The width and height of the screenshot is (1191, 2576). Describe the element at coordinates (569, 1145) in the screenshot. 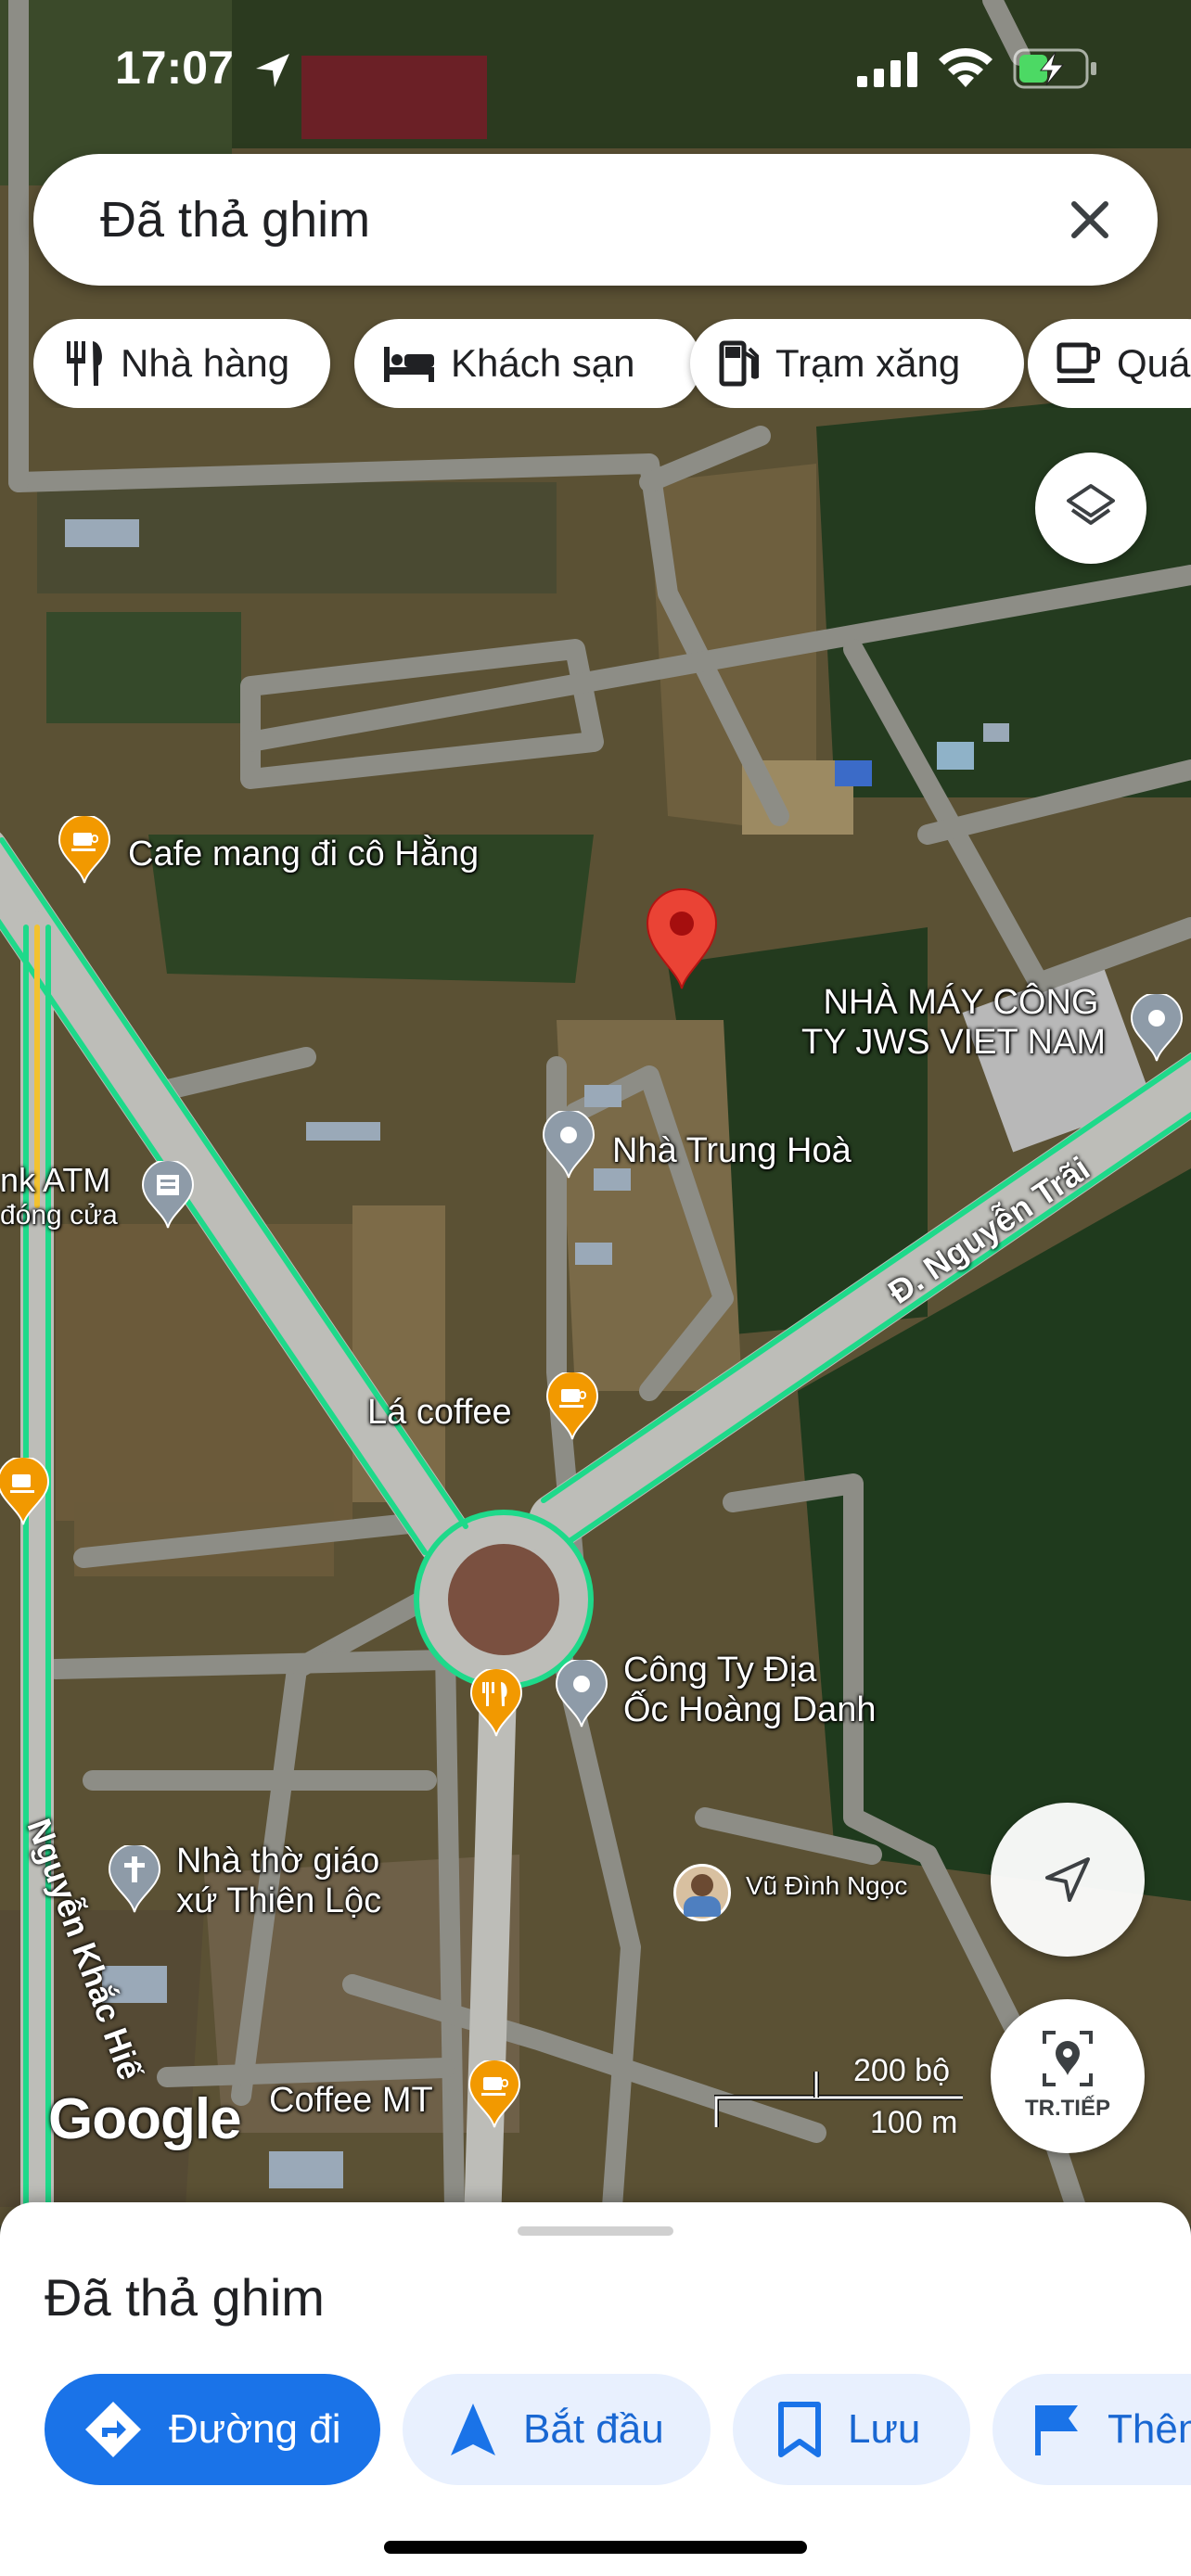

I see `house-poi-icon` at that location.